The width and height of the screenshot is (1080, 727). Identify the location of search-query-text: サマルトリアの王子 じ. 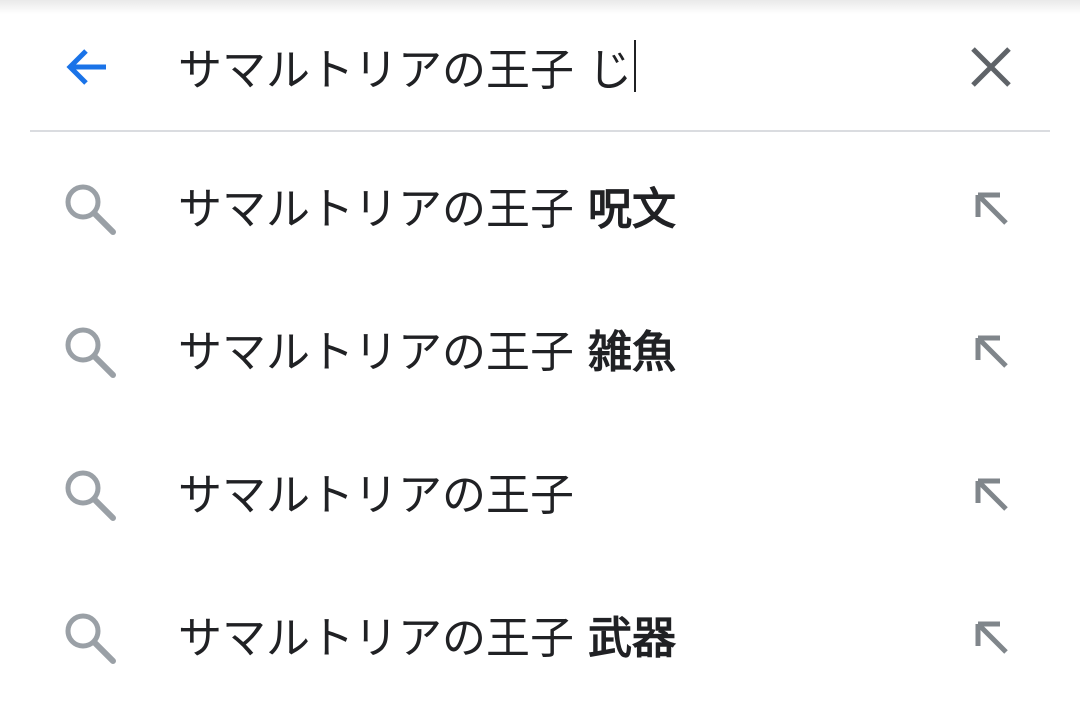
(405, 70).